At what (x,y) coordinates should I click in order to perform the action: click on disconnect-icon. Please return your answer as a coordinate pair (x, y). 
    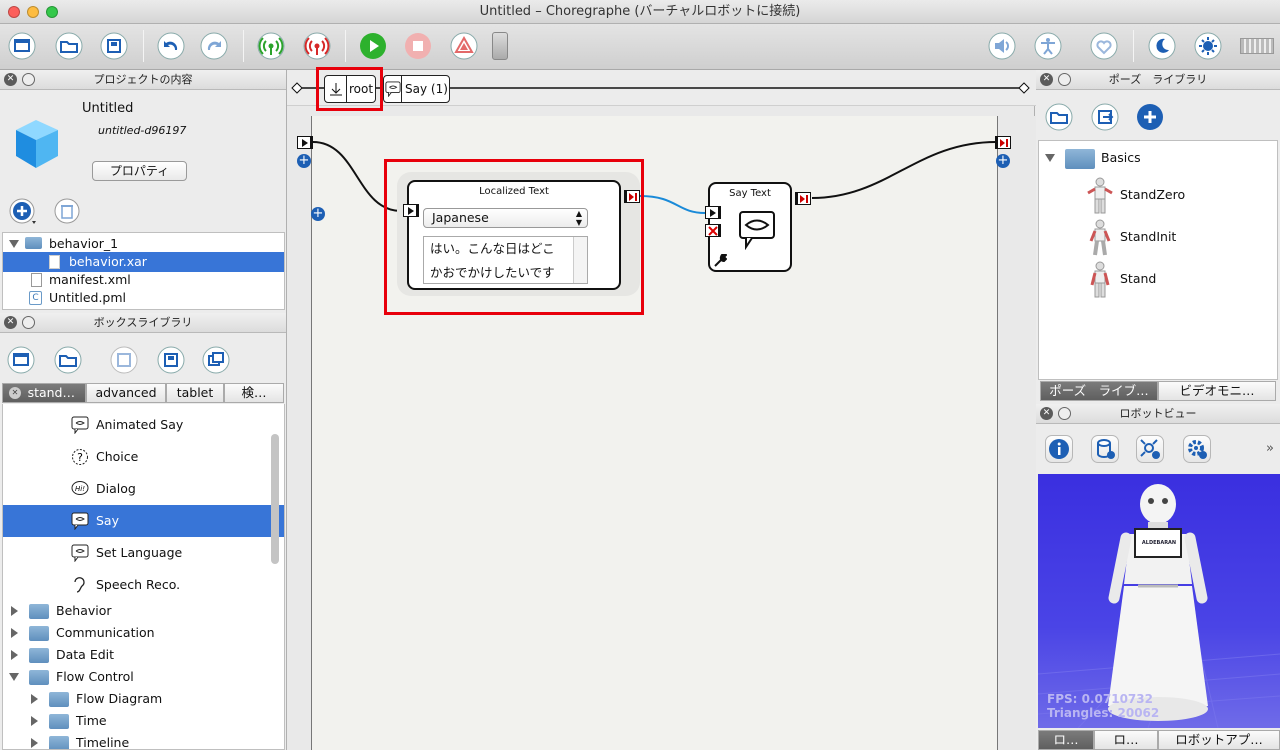
    Looking at the image, I should click on (317, 46).